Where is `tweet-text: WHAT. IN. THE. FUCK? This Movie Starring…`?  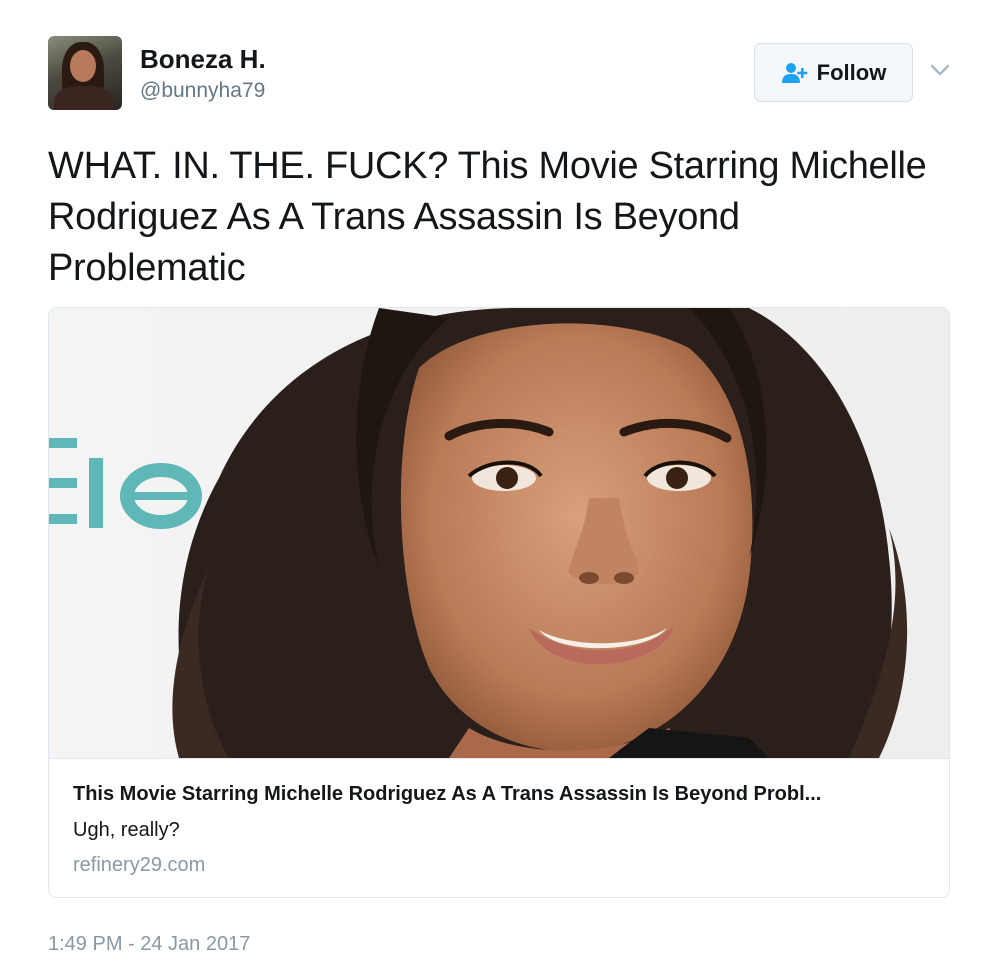 tweet-text: WHAT. IN. THE. FUCK? This Movie Starring… is located at coordinates (487, 217).